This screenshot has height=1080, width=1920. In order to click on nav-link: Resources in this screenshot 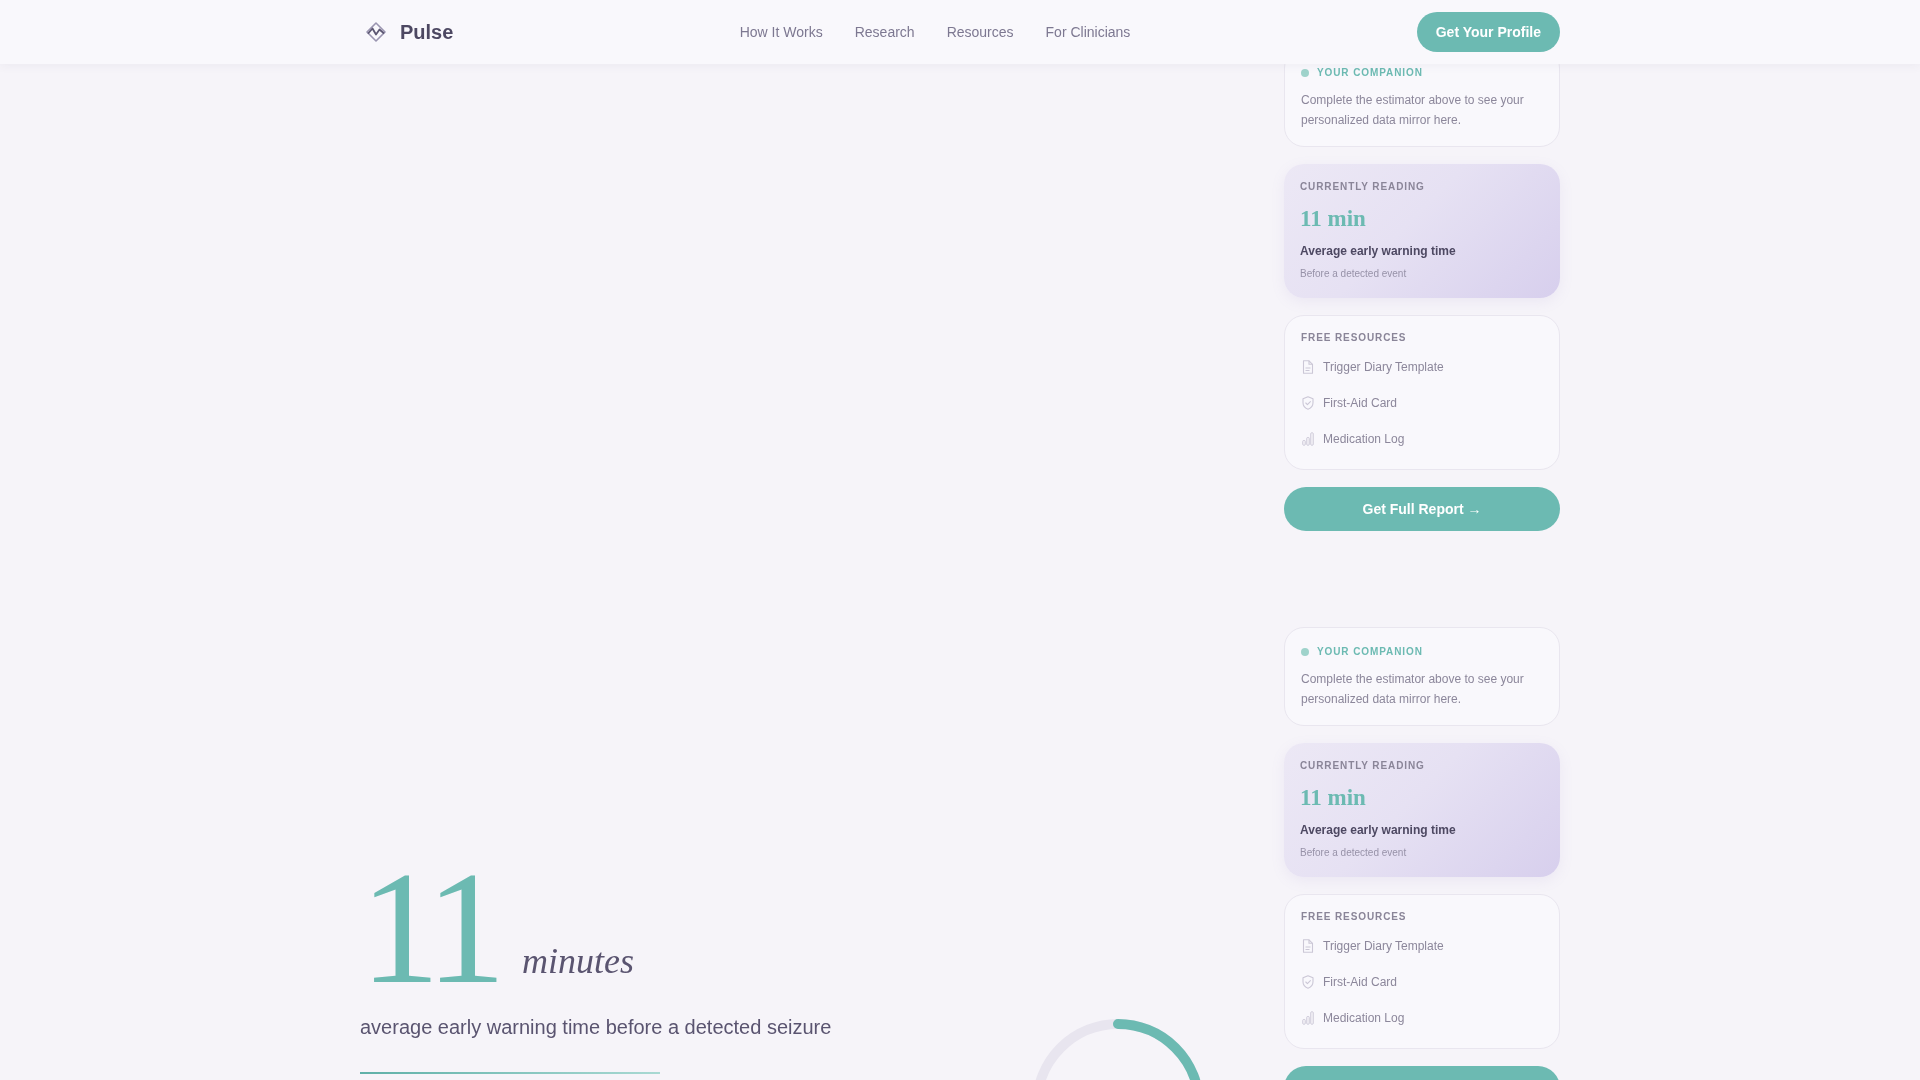, I will do `click(980, 32)`.